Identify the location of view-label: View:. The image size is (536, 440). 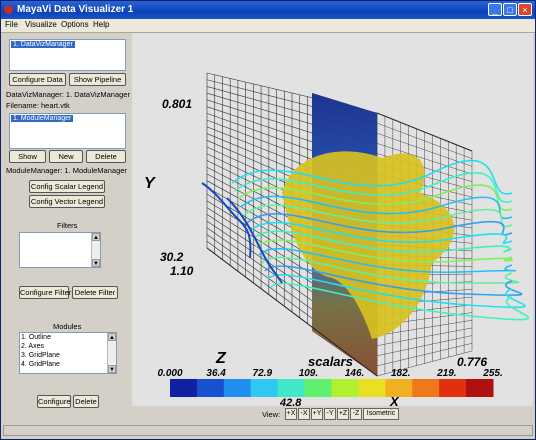
(271, 414).